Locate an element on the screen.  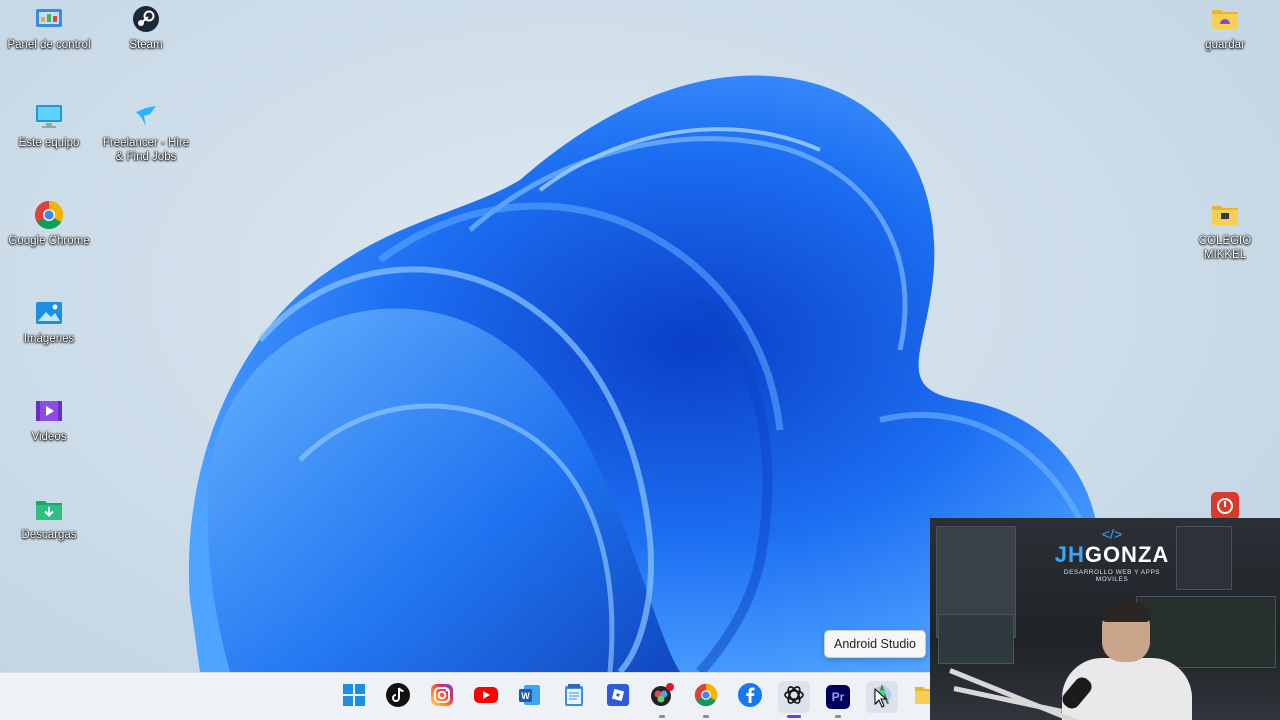
desktop-icon-guardar: guardar is located at coordinates (1225, 28).